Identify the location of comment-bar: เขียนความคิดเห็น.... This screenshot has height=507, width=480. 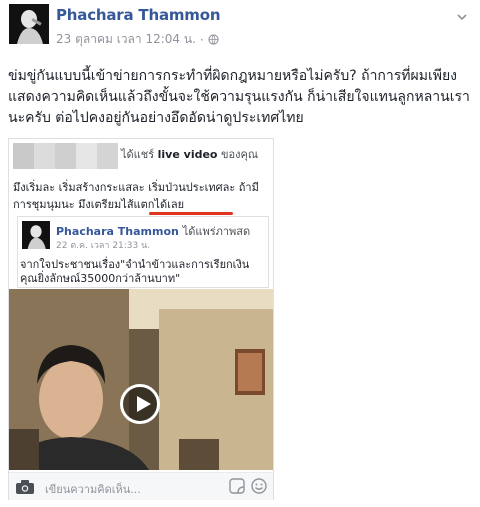
(141, 486).